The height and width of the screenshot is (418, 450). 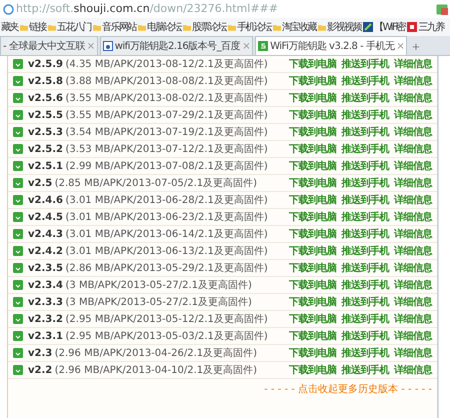 I want to click on collapse-history-link: - - - - - 点击收起更多历史版本 - - - - -, so click(x=348, y=389).